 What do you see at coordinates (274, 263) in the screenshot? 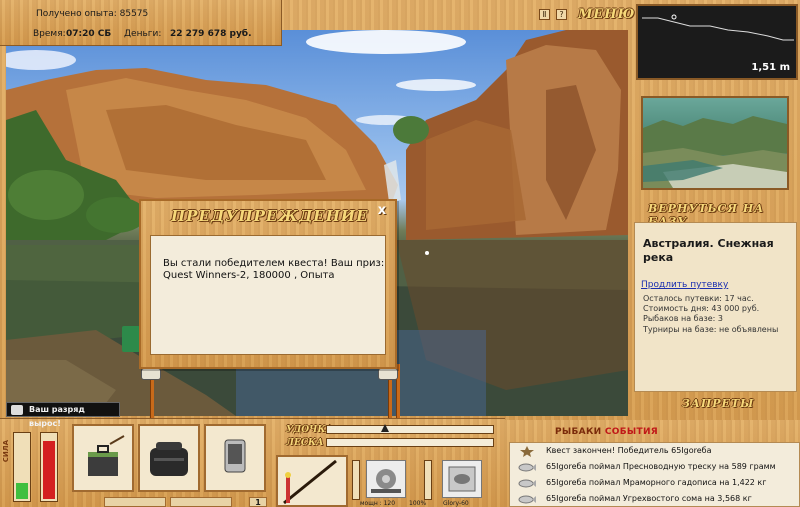
I see `dialog-message-line-1: Вы стали победителем квеста! Ваш приз:` at bounding box center [274, 263].